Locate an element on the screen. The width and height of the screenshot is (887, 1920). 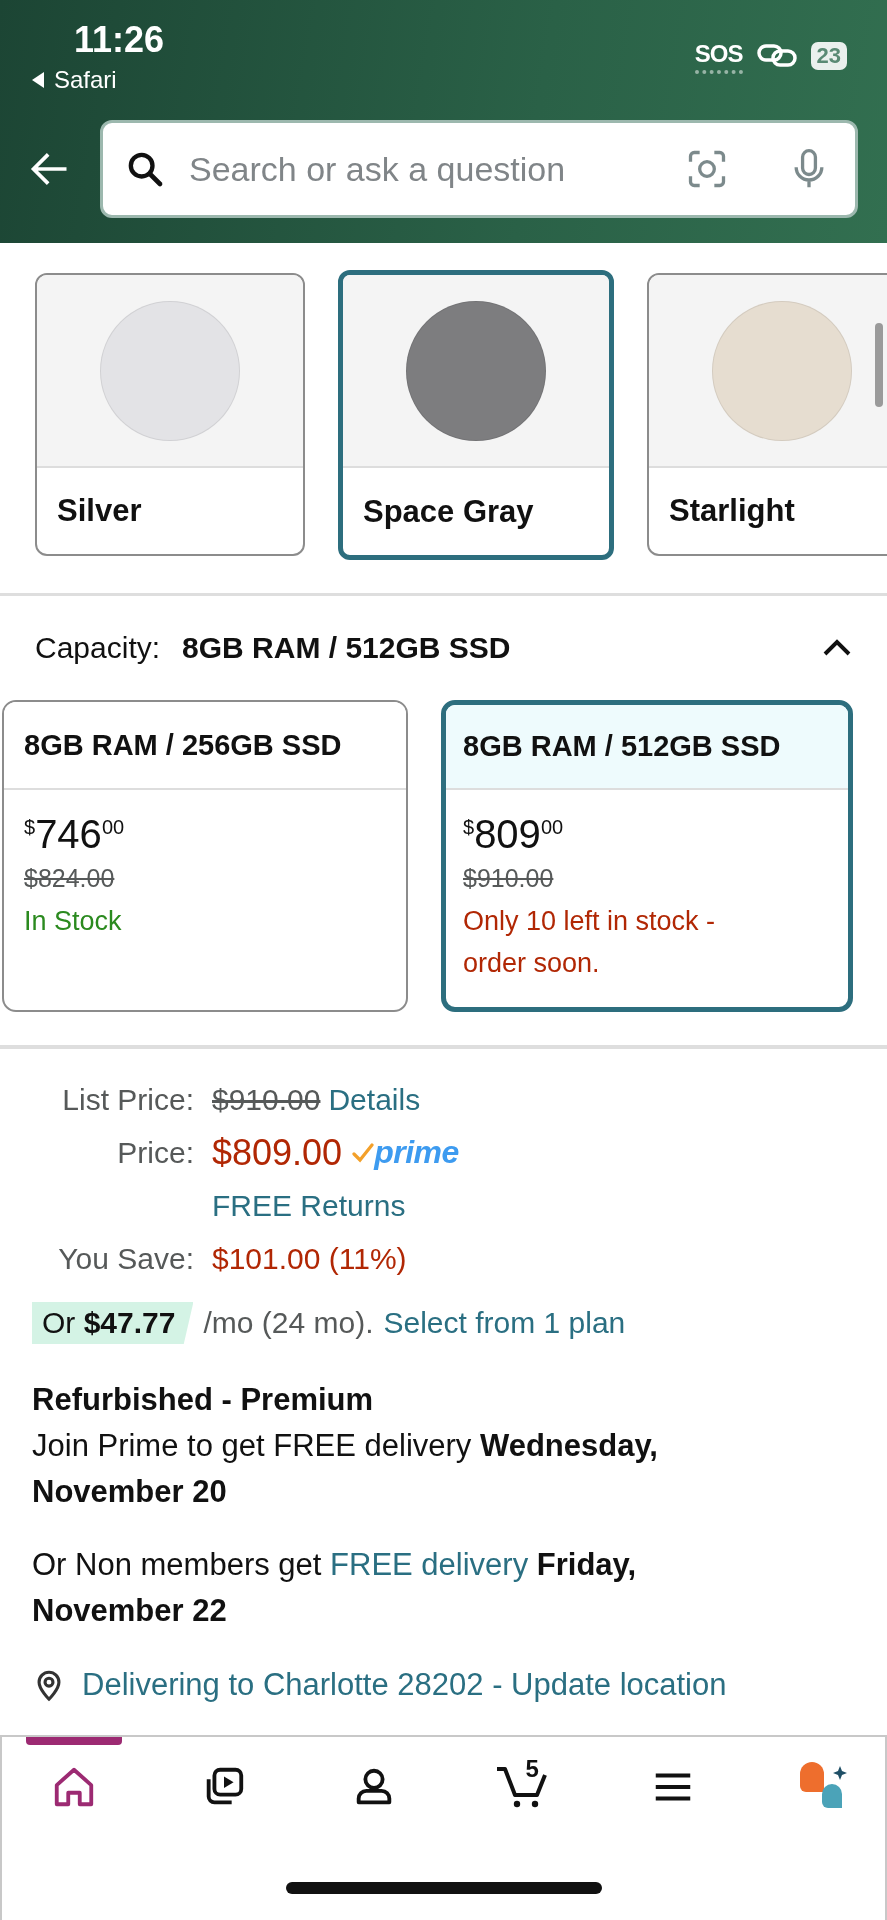
color-option: Space Gray is located at coordinates (476, 415).